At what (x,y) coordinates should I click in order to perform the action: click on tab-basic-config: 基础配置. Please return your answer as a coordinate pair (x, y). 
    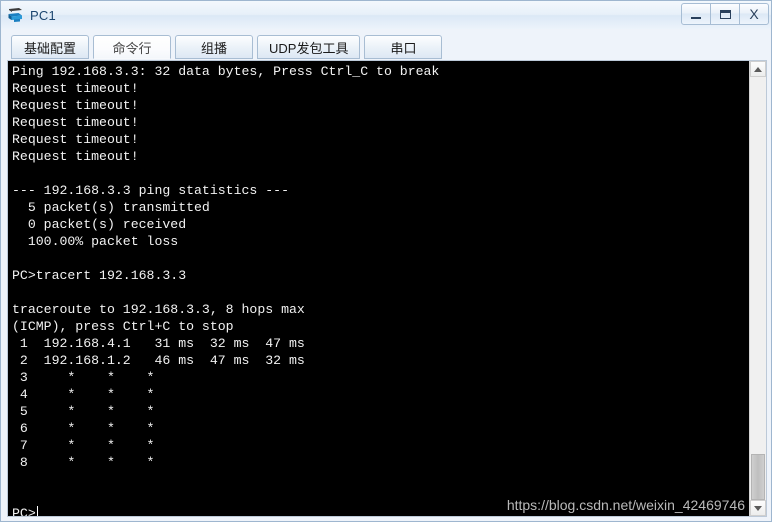
    Looking at the image, I should click on (50, 47).